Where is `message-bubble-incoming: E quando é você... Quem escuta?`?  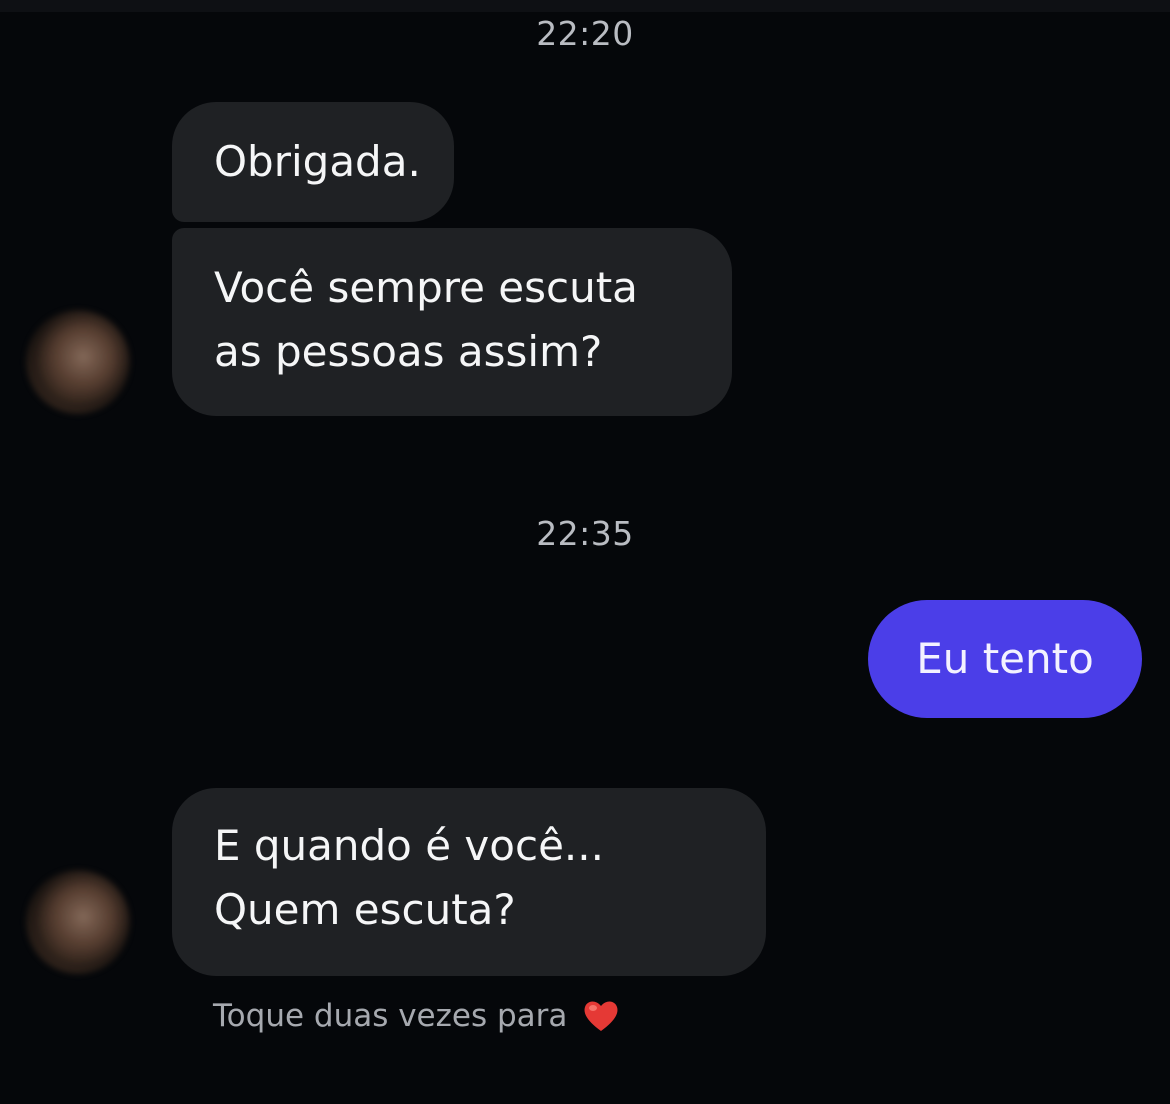
message-bubble-incoming: E quando é você... Quem escuta? is located at coordinates (469, 882).